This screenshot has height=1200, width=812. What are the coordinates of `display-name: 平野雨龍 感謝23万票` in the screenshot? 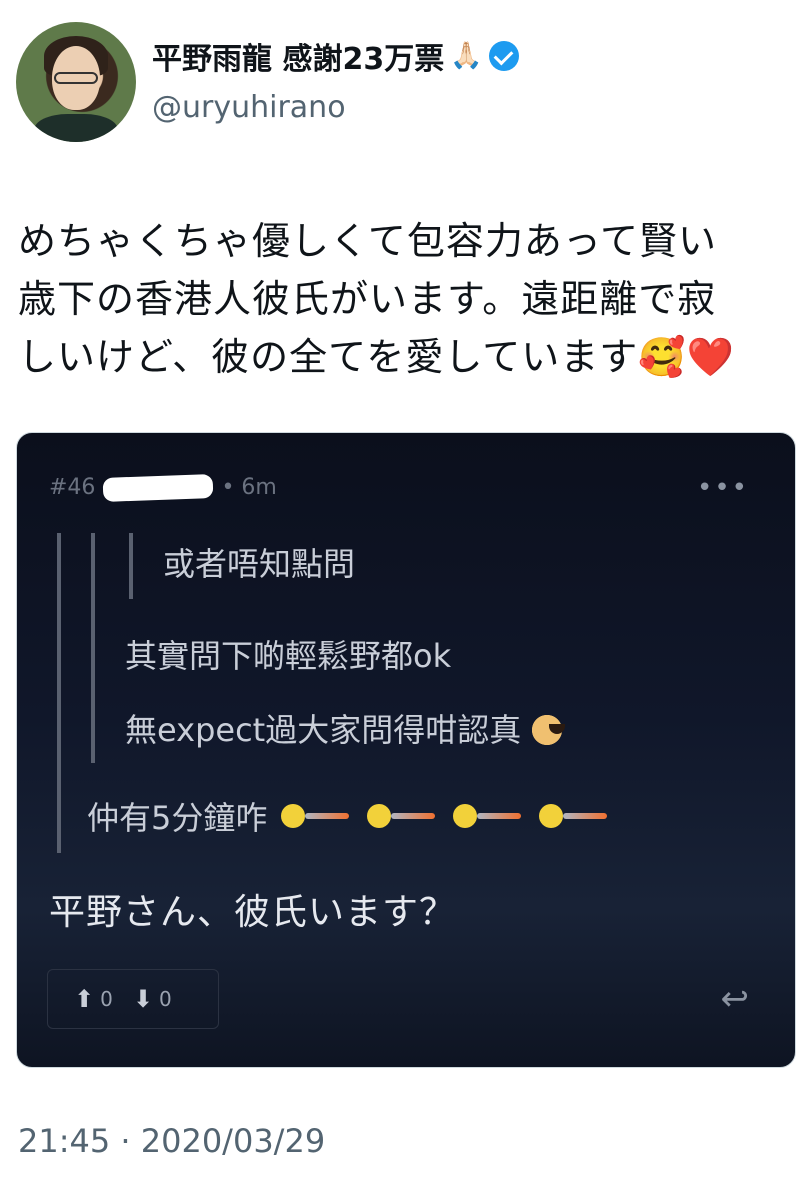 It's located at (298, 56).